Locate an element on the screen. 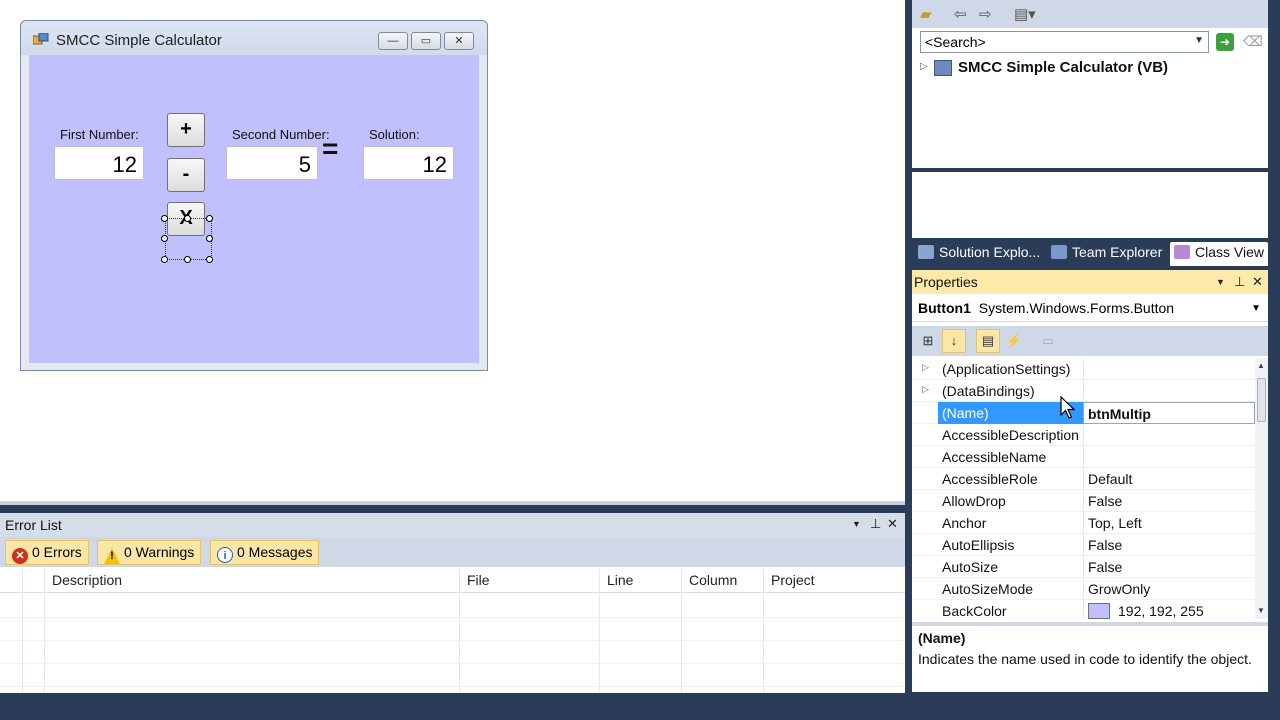 This screenshot has width=1280, height=720. close-button: ✕ is located at coordinates (459, 41).